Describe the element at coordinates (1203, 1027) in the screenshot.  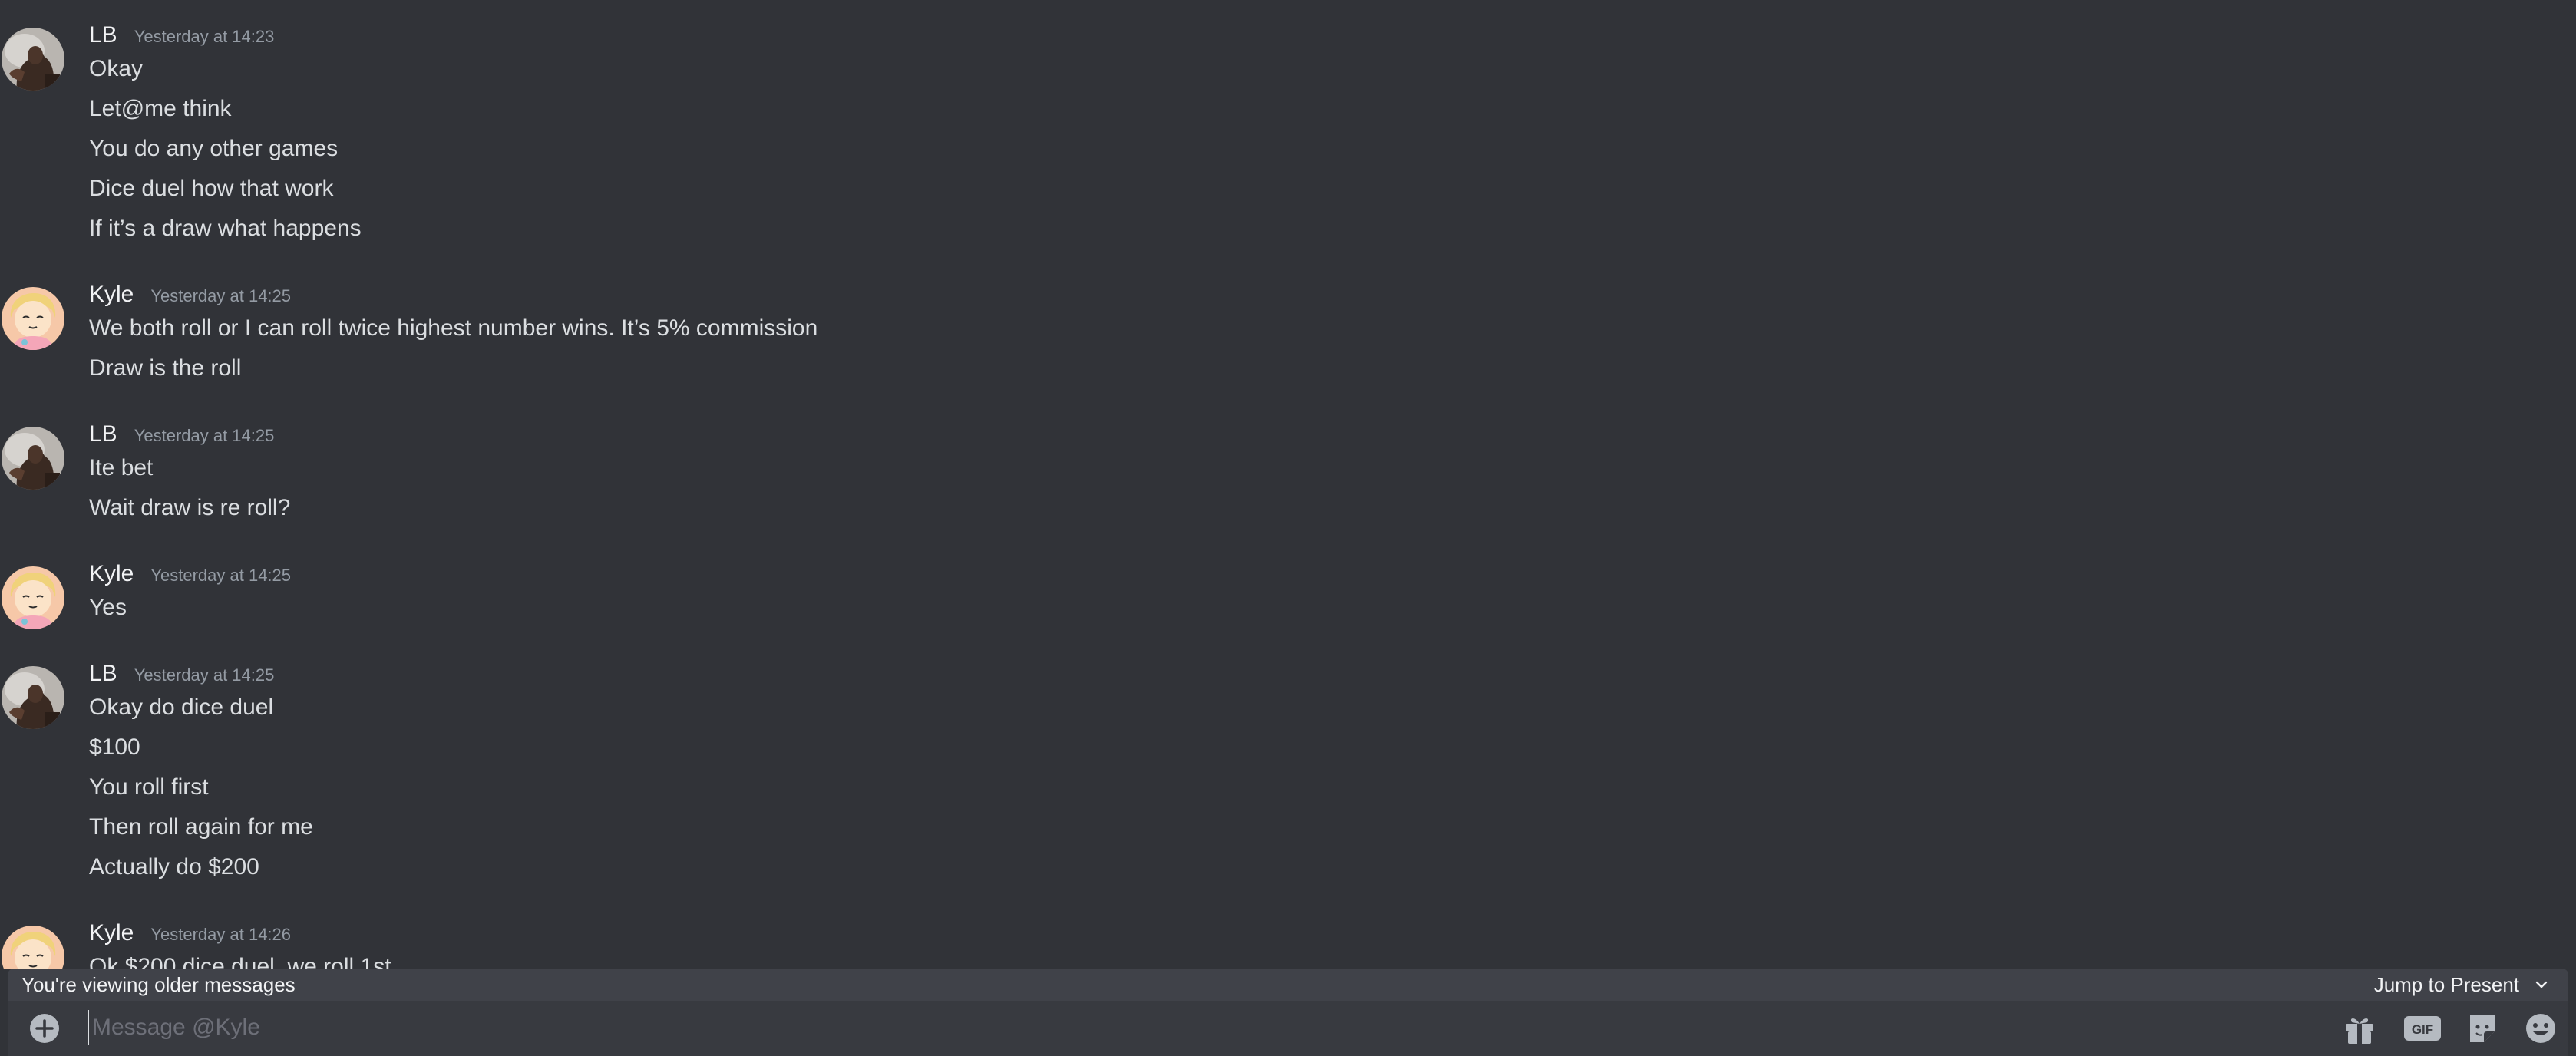
I see `message-input` at that location.